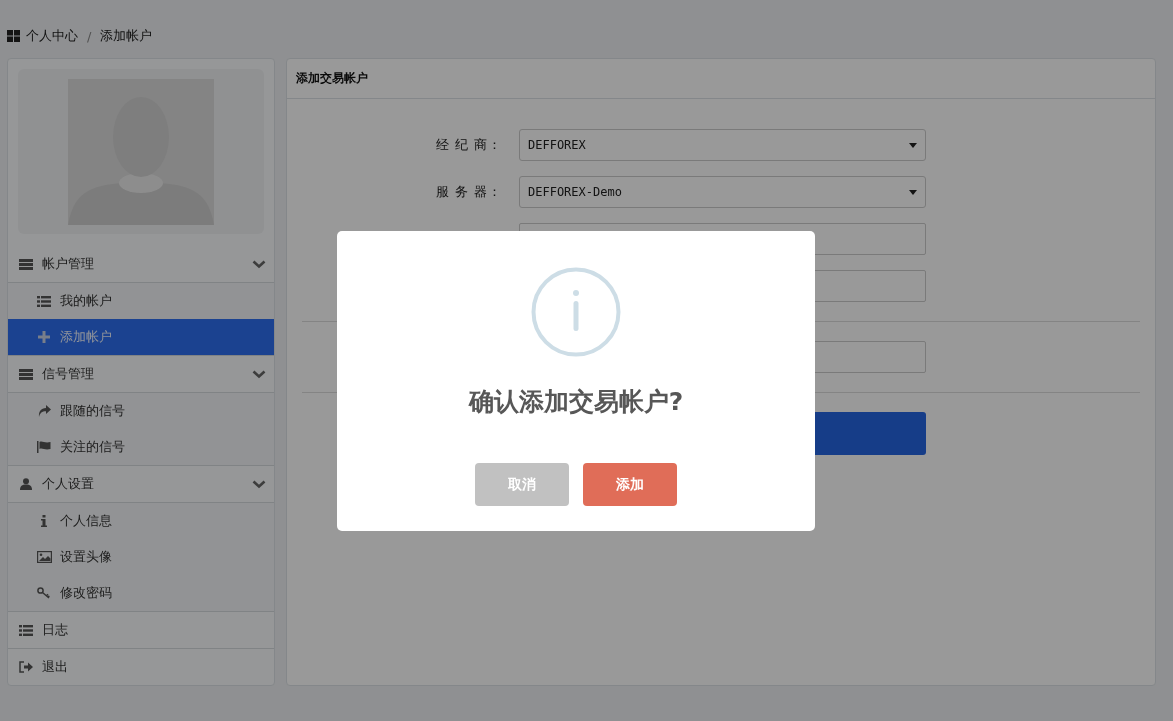  Describe the element at coordinates (52, 36) in the screenshot. I see `breadcrumb-item: 个人中心` at that location.